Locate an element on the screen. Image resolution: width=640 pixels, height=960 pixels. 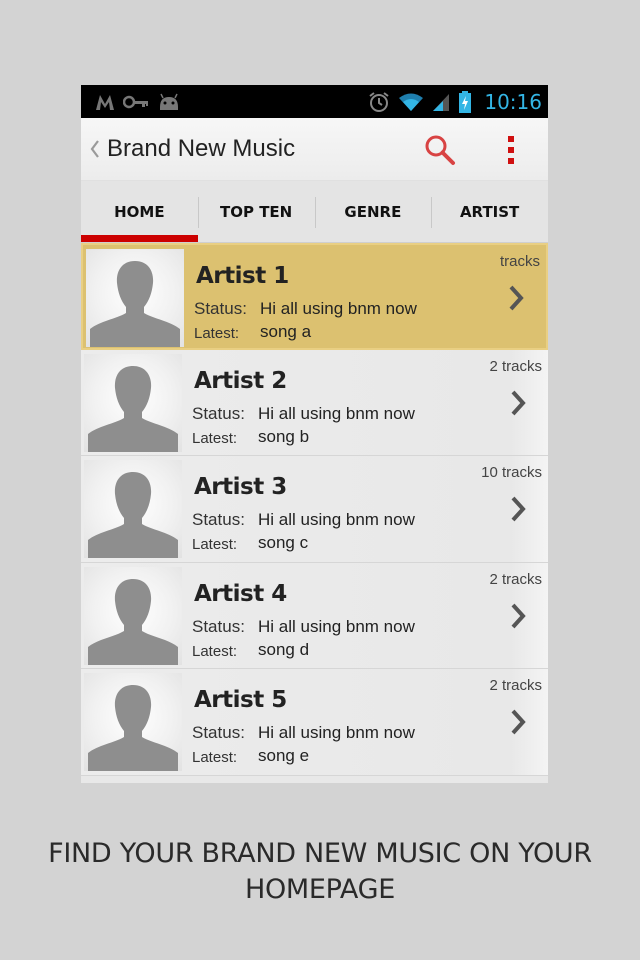
artist-name: Artist 2 is located at coordinates (240, 380).